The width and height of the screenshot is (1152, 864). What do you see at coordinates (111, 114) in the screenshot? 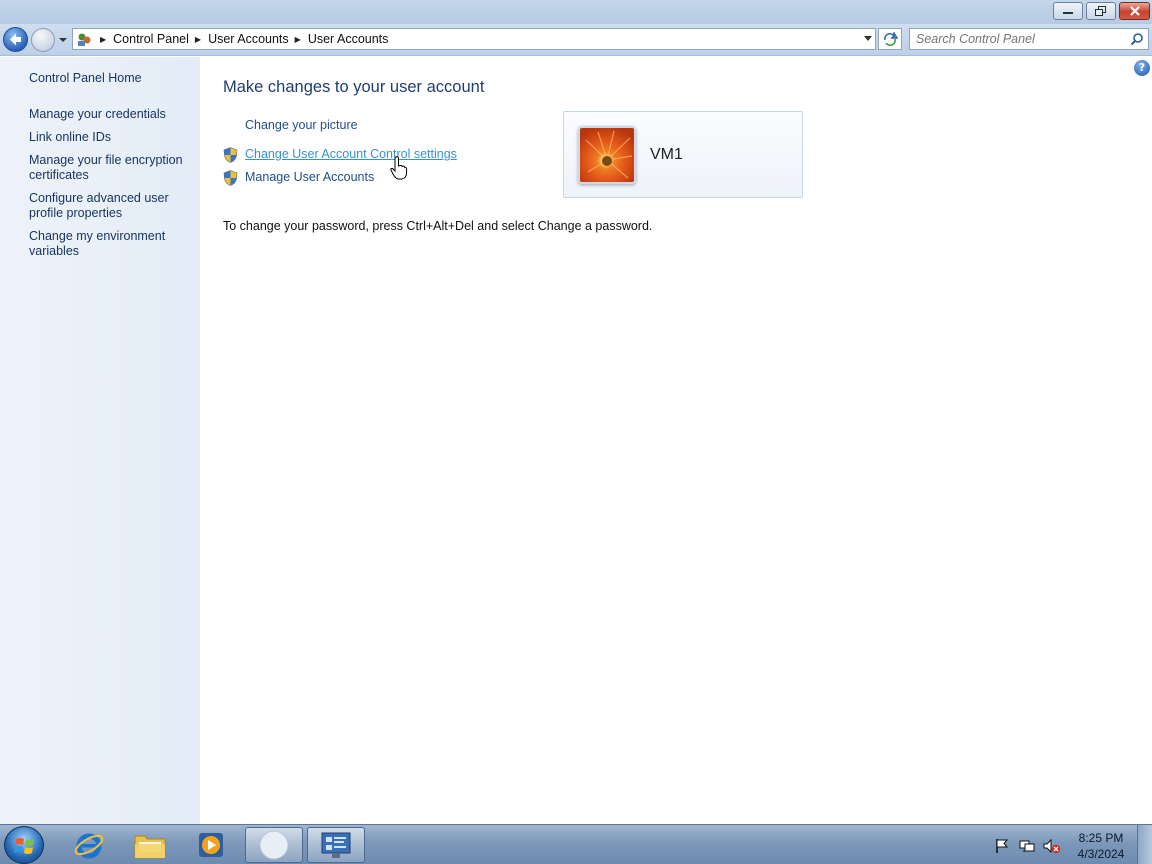
I see `sidebar-item-manage-credentials: Manage your credentials` at bounding box center [111, 114].